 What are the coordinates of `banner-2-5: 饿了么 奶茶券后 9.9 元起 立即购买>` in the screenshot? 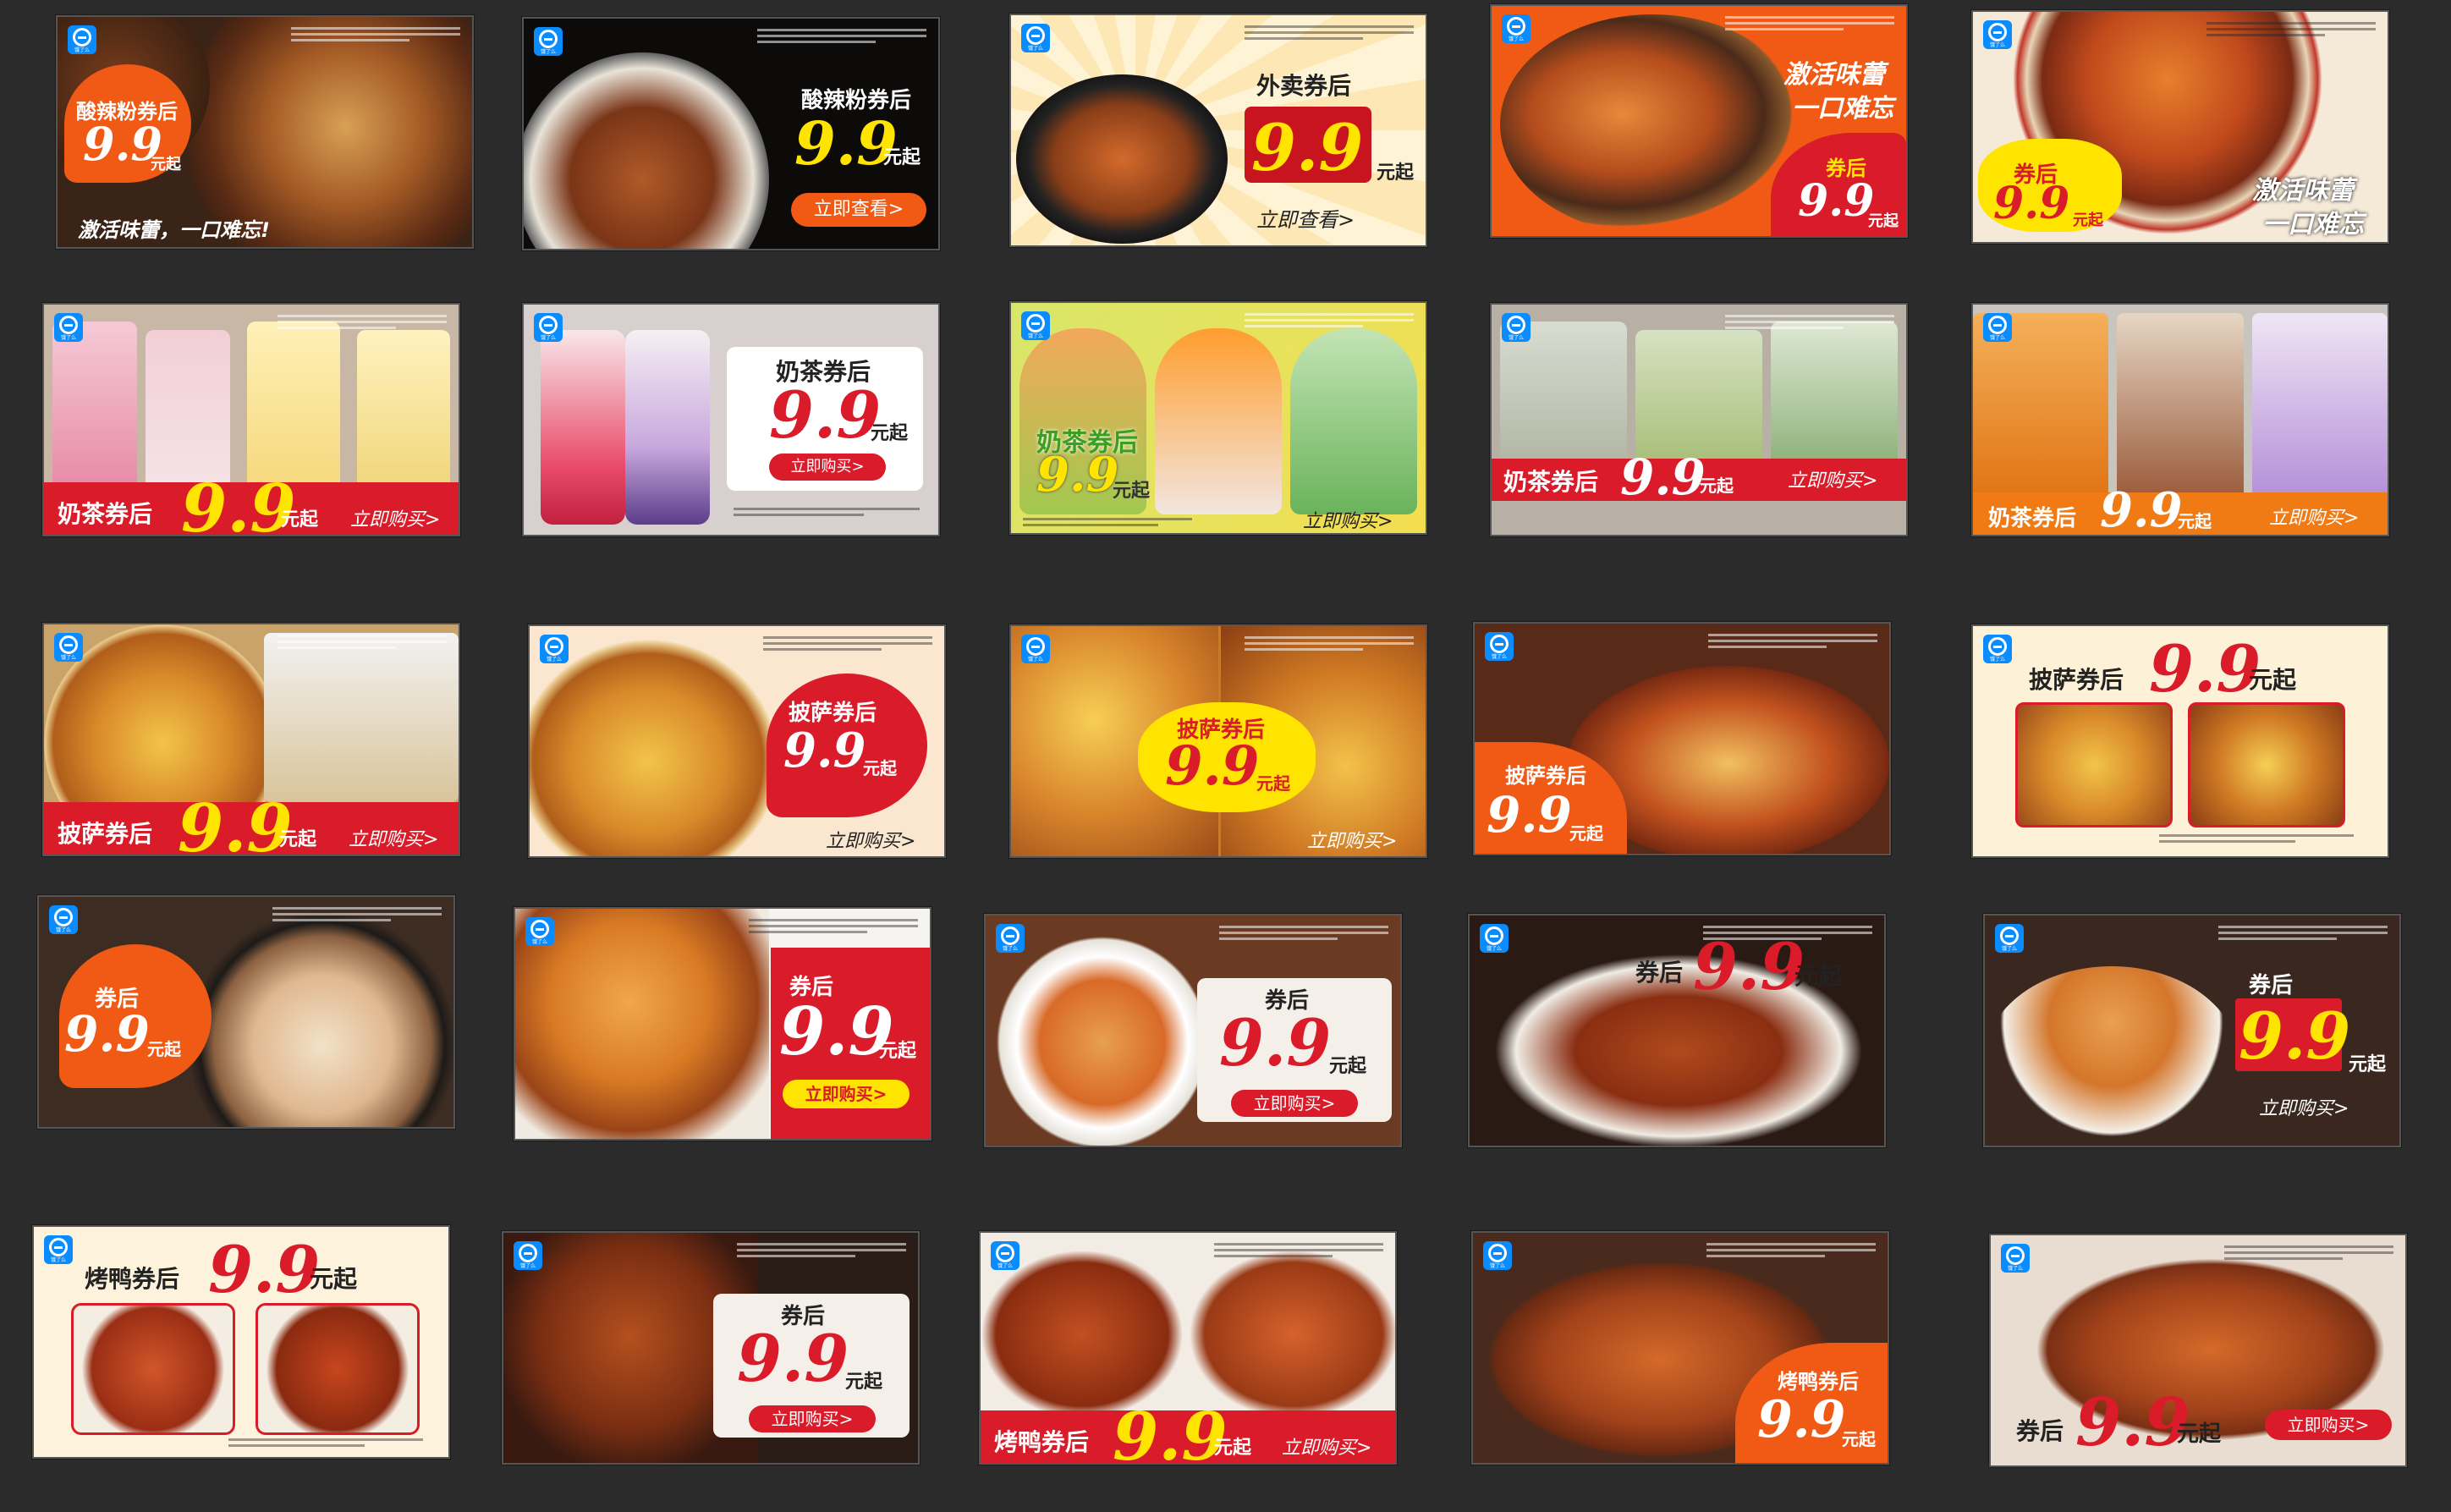 It's located at (2180, 420).